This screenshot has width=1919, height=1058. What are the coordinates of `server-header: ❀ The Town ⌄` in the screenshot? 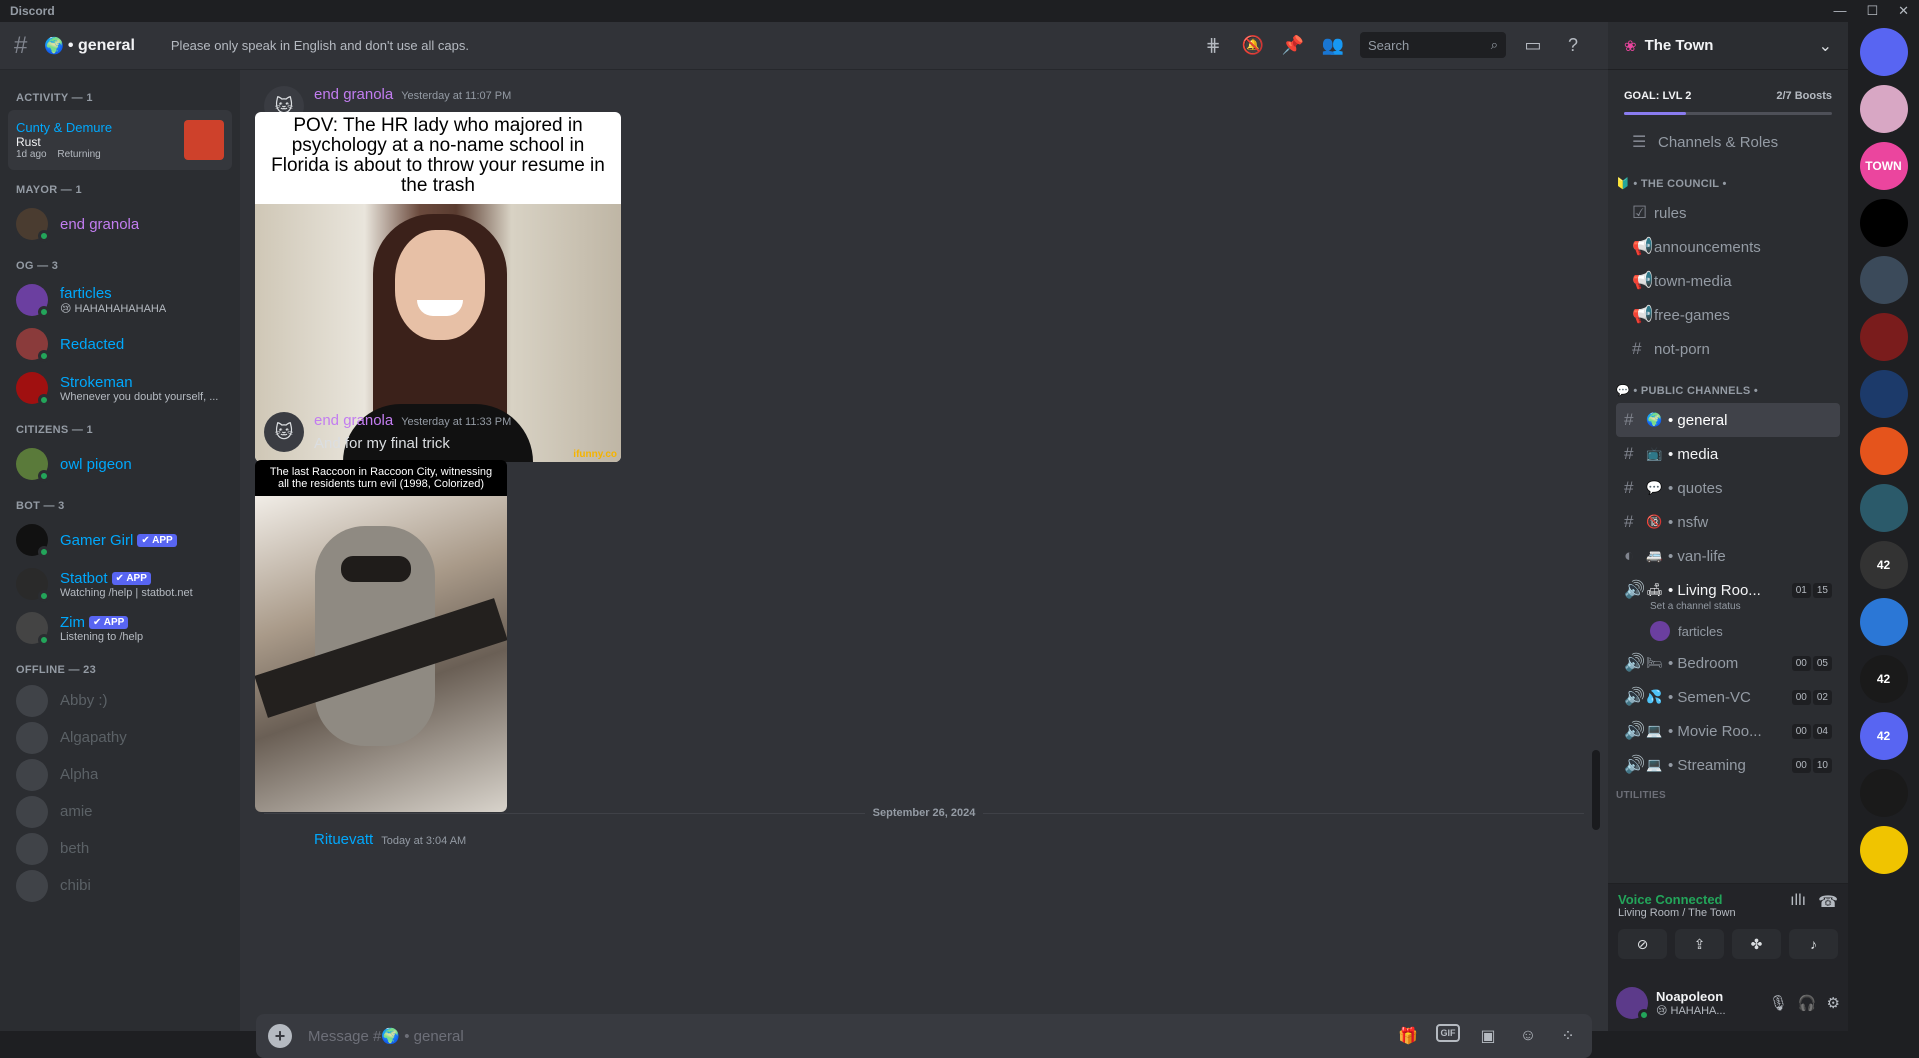 It's located at (1728, 46).